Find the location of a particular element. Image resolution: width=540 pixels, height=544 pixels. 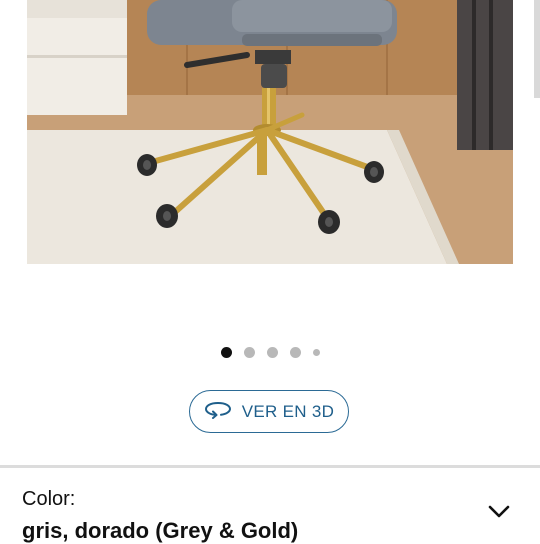

view-in-3d-label: VER EN 3D is located at coordinates (288, 411).